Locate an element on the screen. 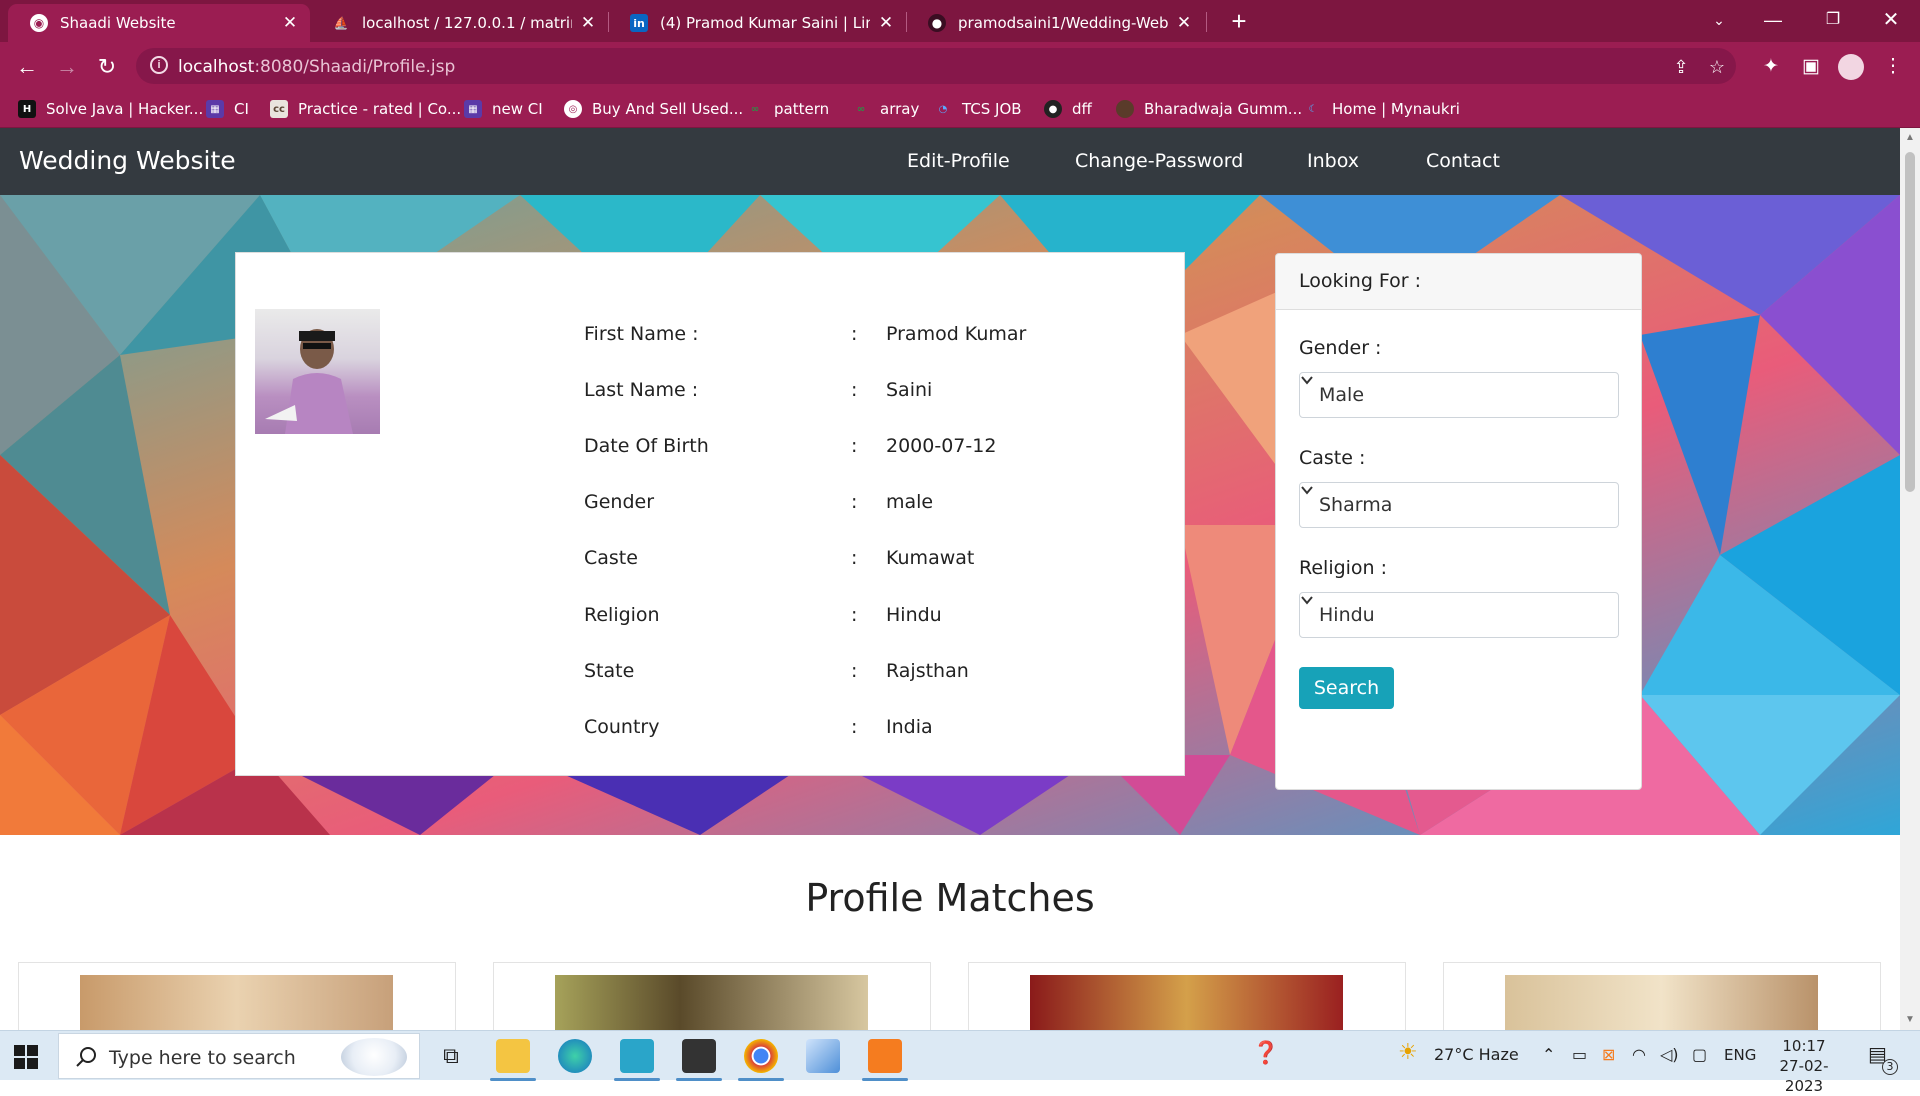 The height and width of the screenshot is (1096, 1920). tab-separator is located at coordinates (1206, 22).